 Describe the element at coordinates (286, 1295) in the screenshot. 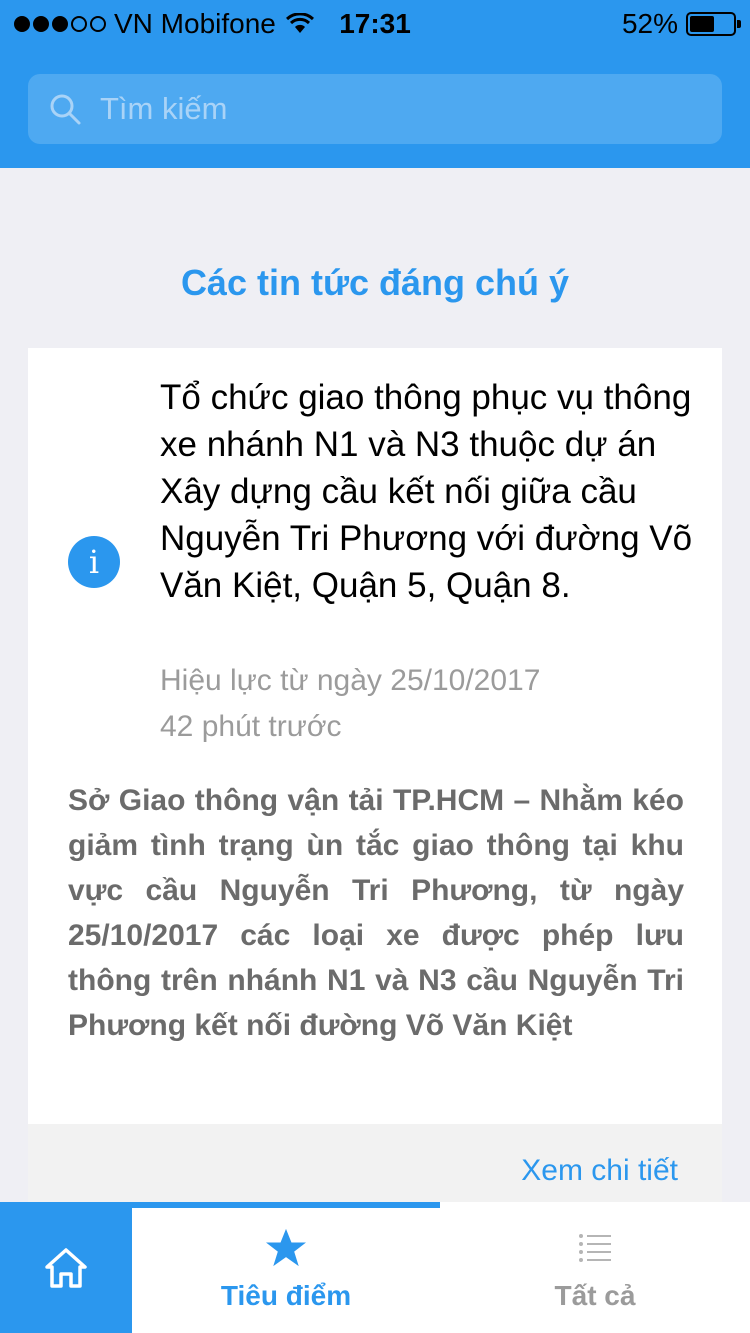

I see `tab-highlights-label: Tiêu điểm` at that location.